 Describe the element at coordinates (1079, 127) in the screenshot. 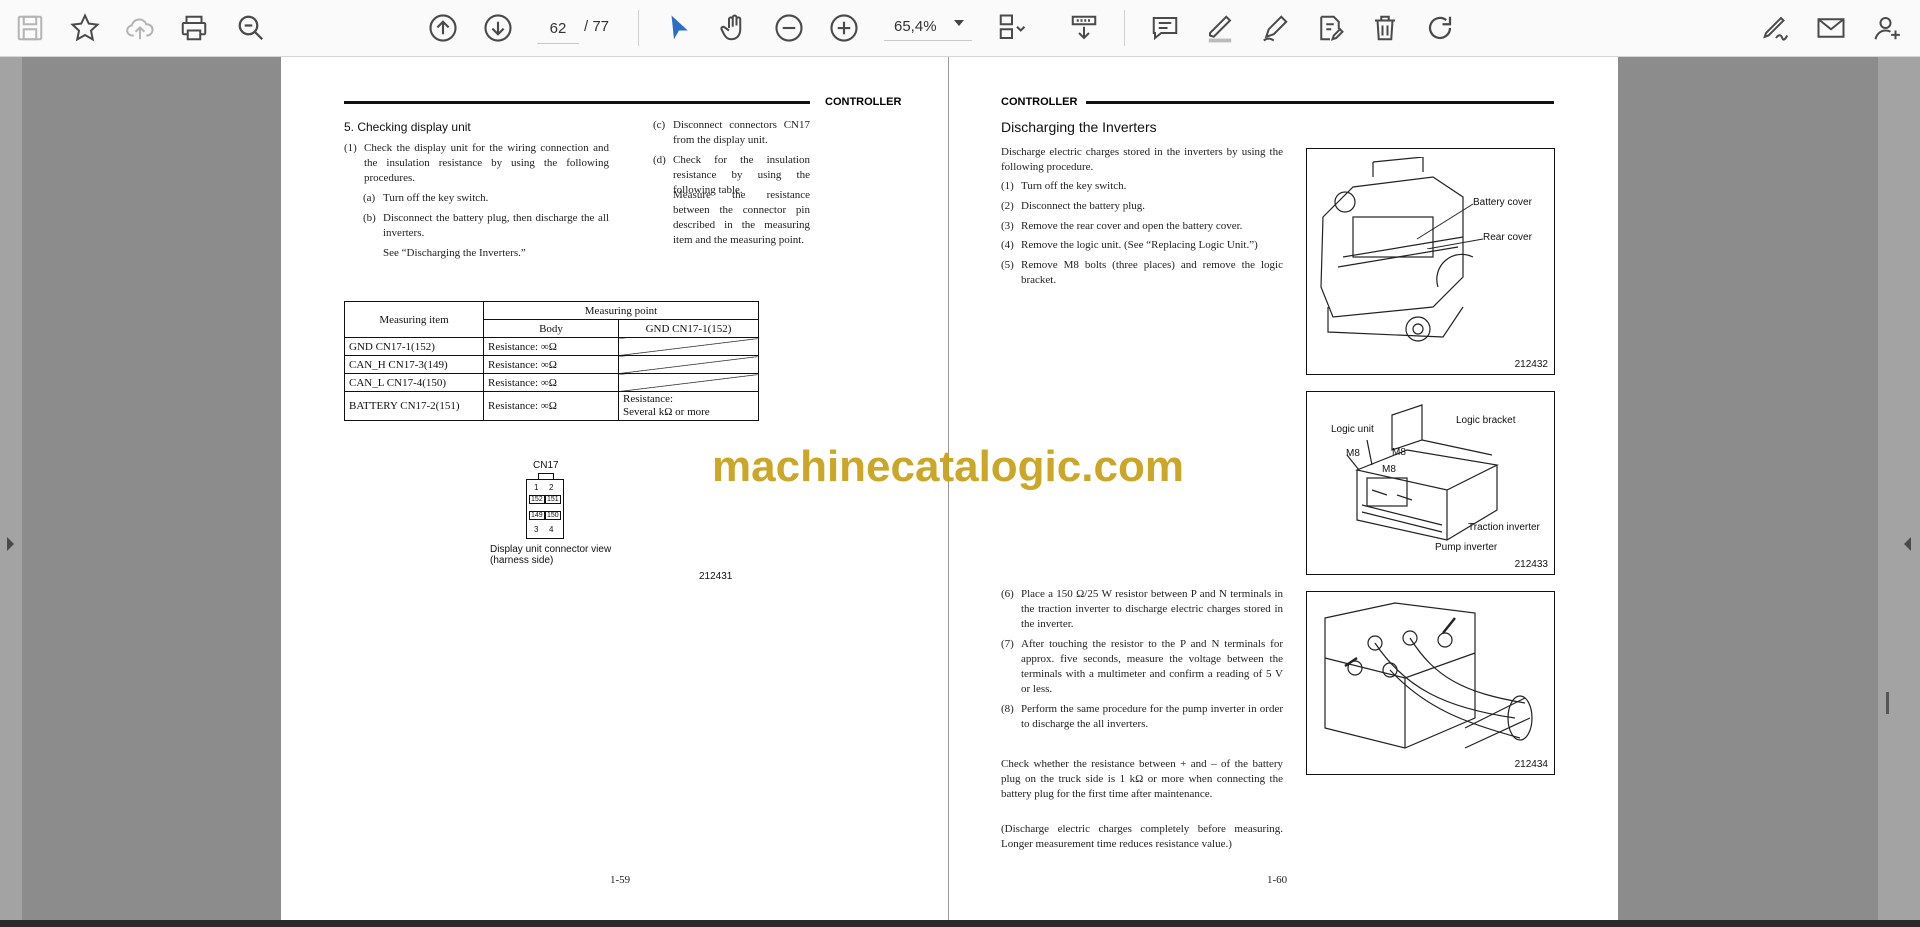

I see `section-title: Discharging the Inverters` at that location.